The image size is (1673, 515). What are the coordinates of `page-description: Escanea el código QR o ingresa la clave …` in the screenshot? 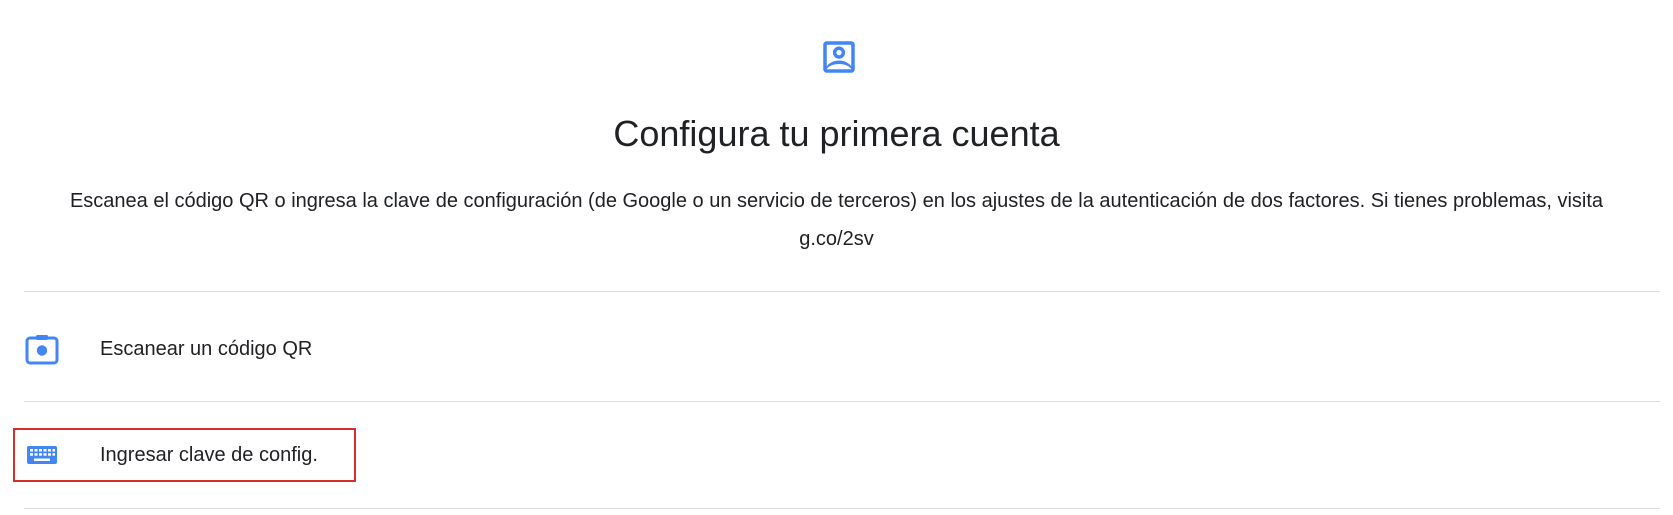 It's located at (836, 220).